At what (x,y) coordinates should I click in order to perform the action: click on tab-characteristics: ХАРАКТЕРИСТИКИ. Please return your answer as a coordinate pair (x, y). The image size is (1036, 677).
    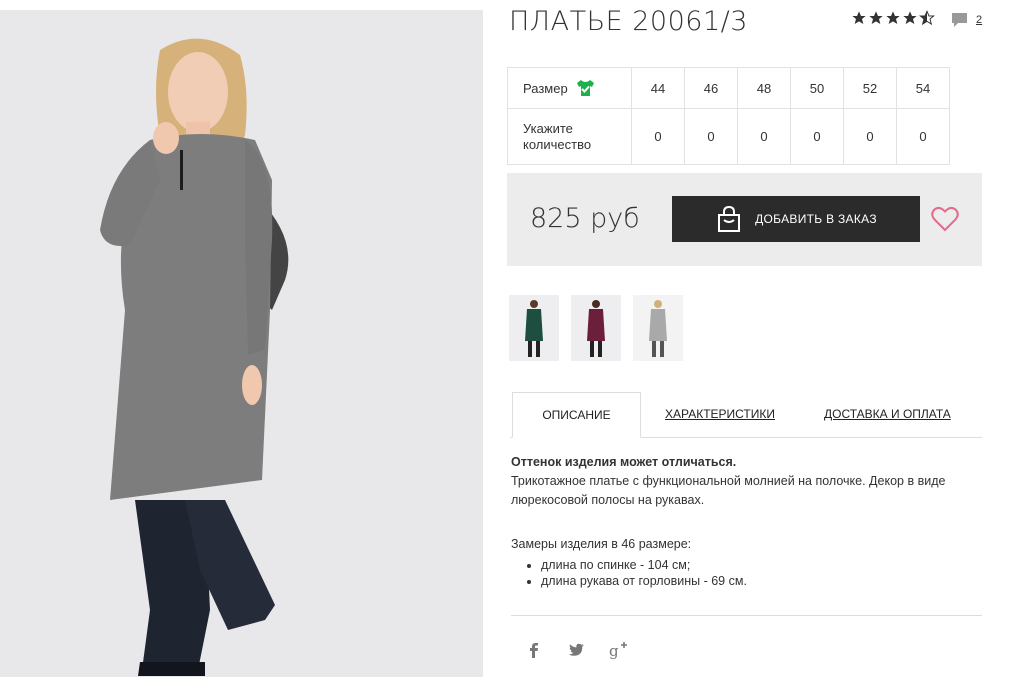
    Looking at the image, I should click on (720, 414).